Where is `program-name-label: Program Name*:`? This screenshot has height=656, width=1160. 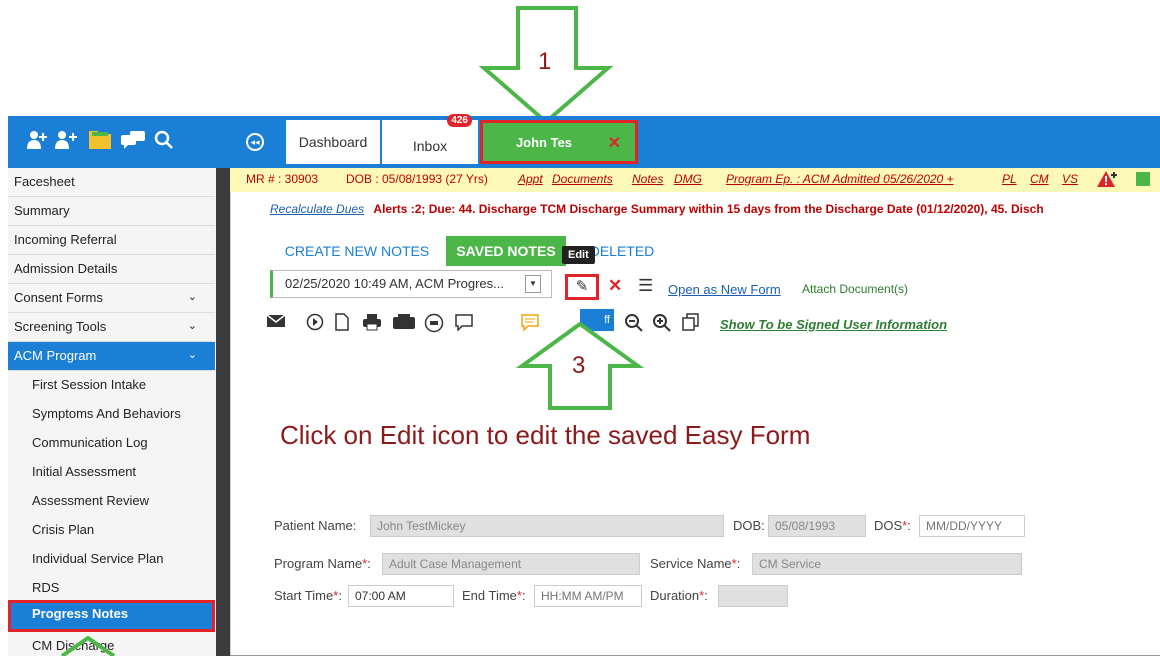 program-name-label: Program Name*: is located at coordinates (322, 563).